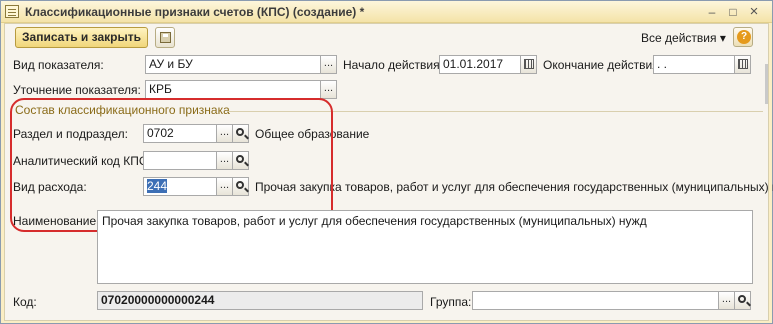 Image resolution: width=773 pixels, height=324 pixels. I want to click on name-label: Наименование:, so click(56, 221).